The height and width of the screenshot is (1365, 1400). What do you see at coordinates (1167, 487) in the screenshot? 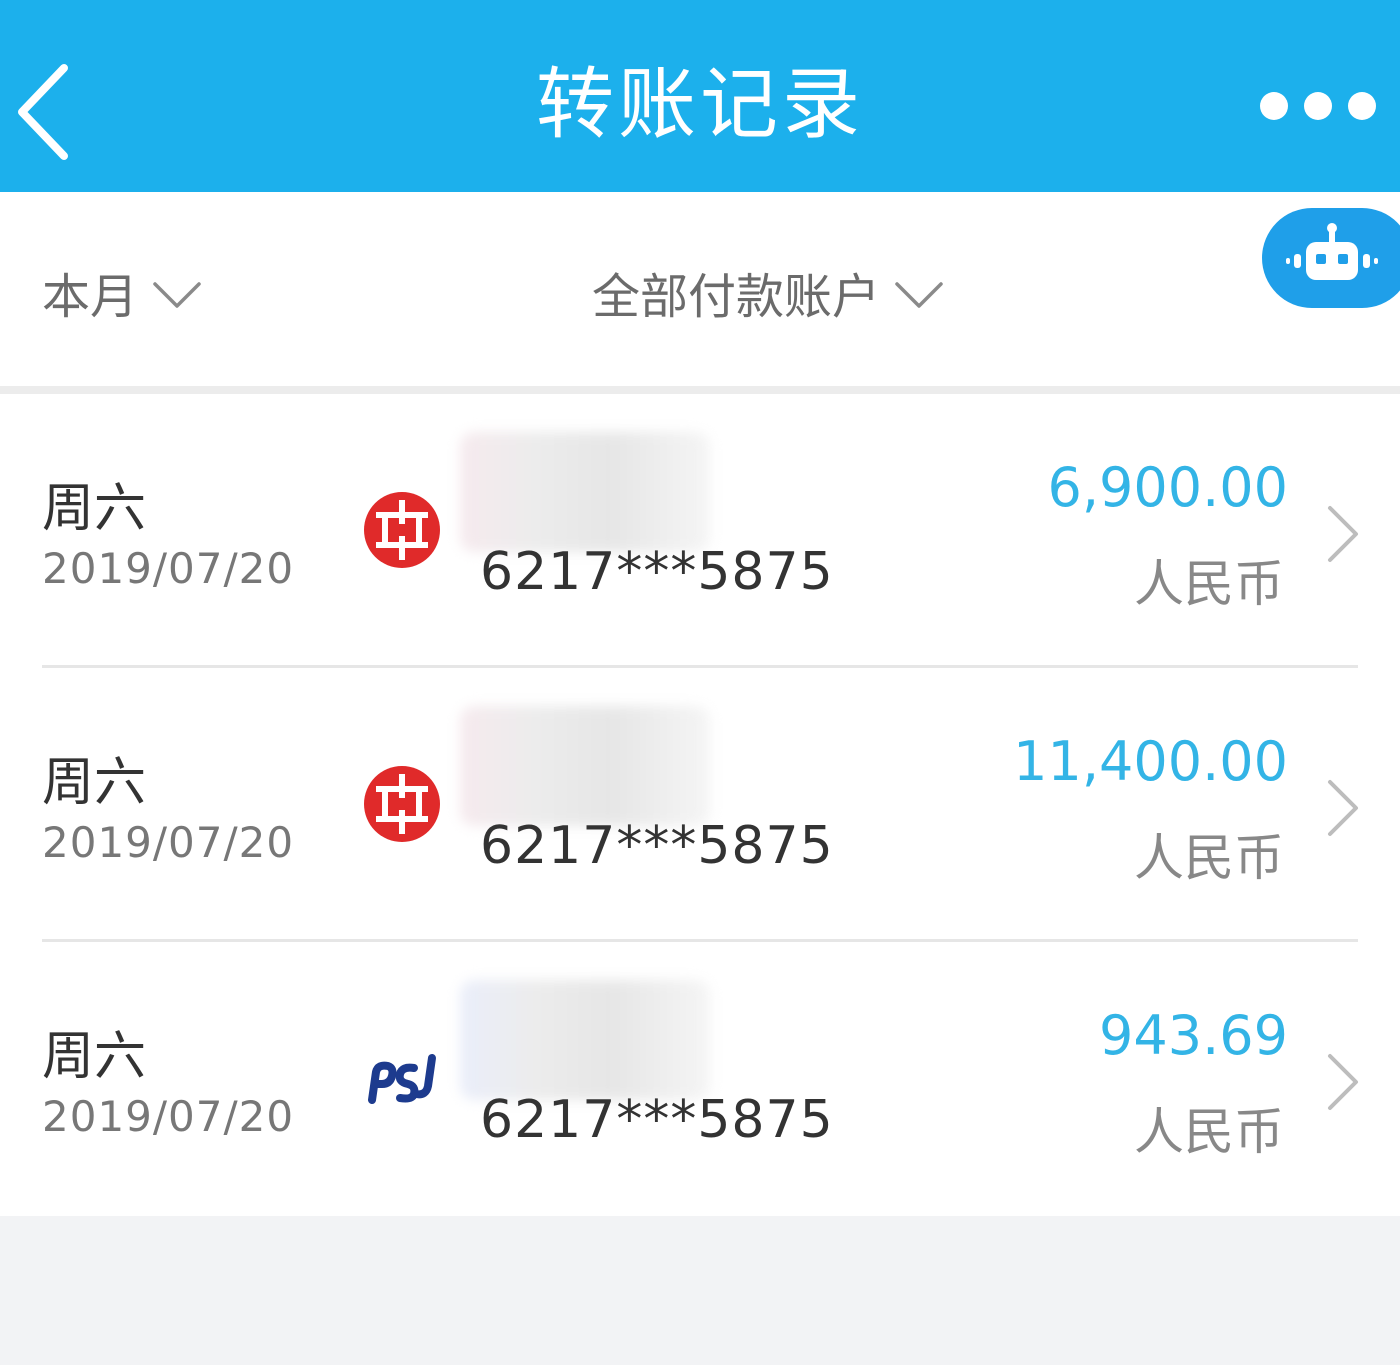
I see `transfer-amount: 6,900.00` at bounding box center [1167, 487].